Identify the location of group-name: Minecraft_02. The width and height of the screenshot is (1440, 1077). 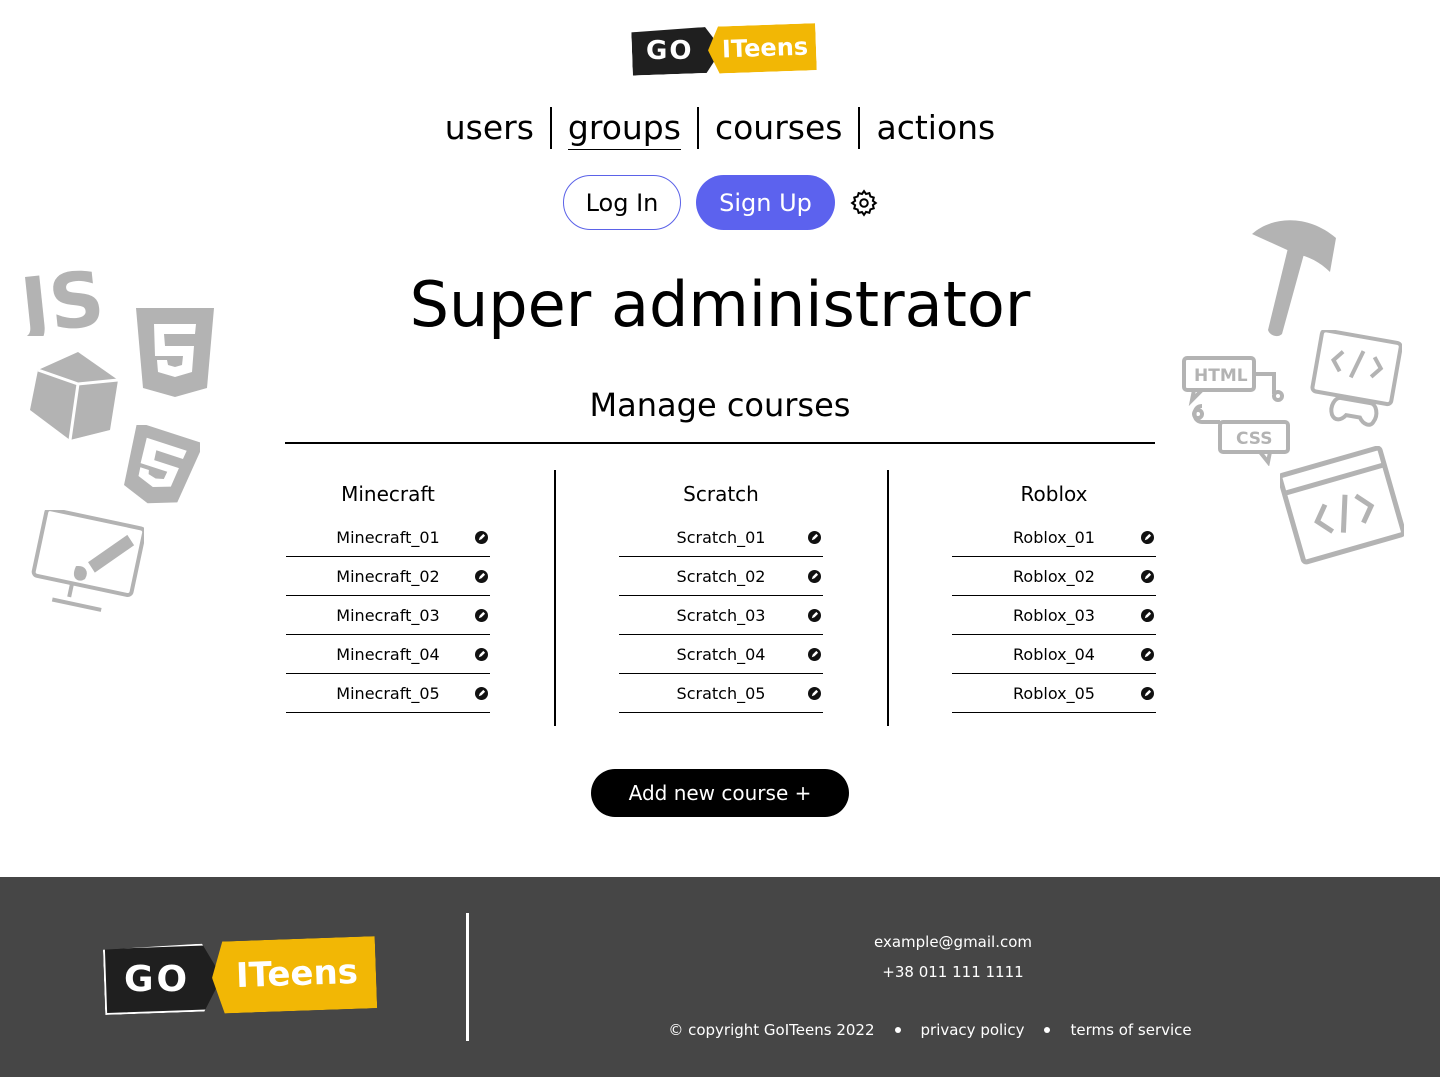
(388, 576).